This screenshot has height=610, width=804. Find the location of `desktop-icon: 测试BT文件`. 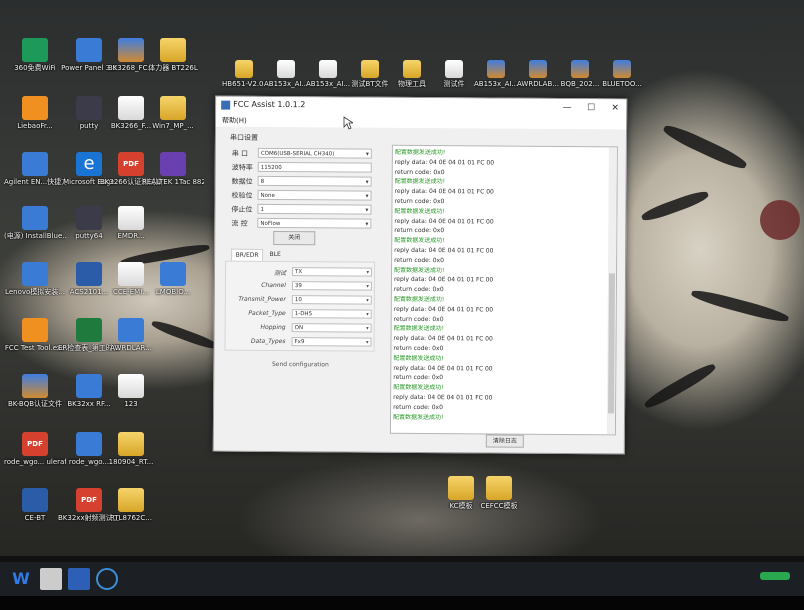

desktop-icon: 测试BT文件 is located at coordinates (370, 74).